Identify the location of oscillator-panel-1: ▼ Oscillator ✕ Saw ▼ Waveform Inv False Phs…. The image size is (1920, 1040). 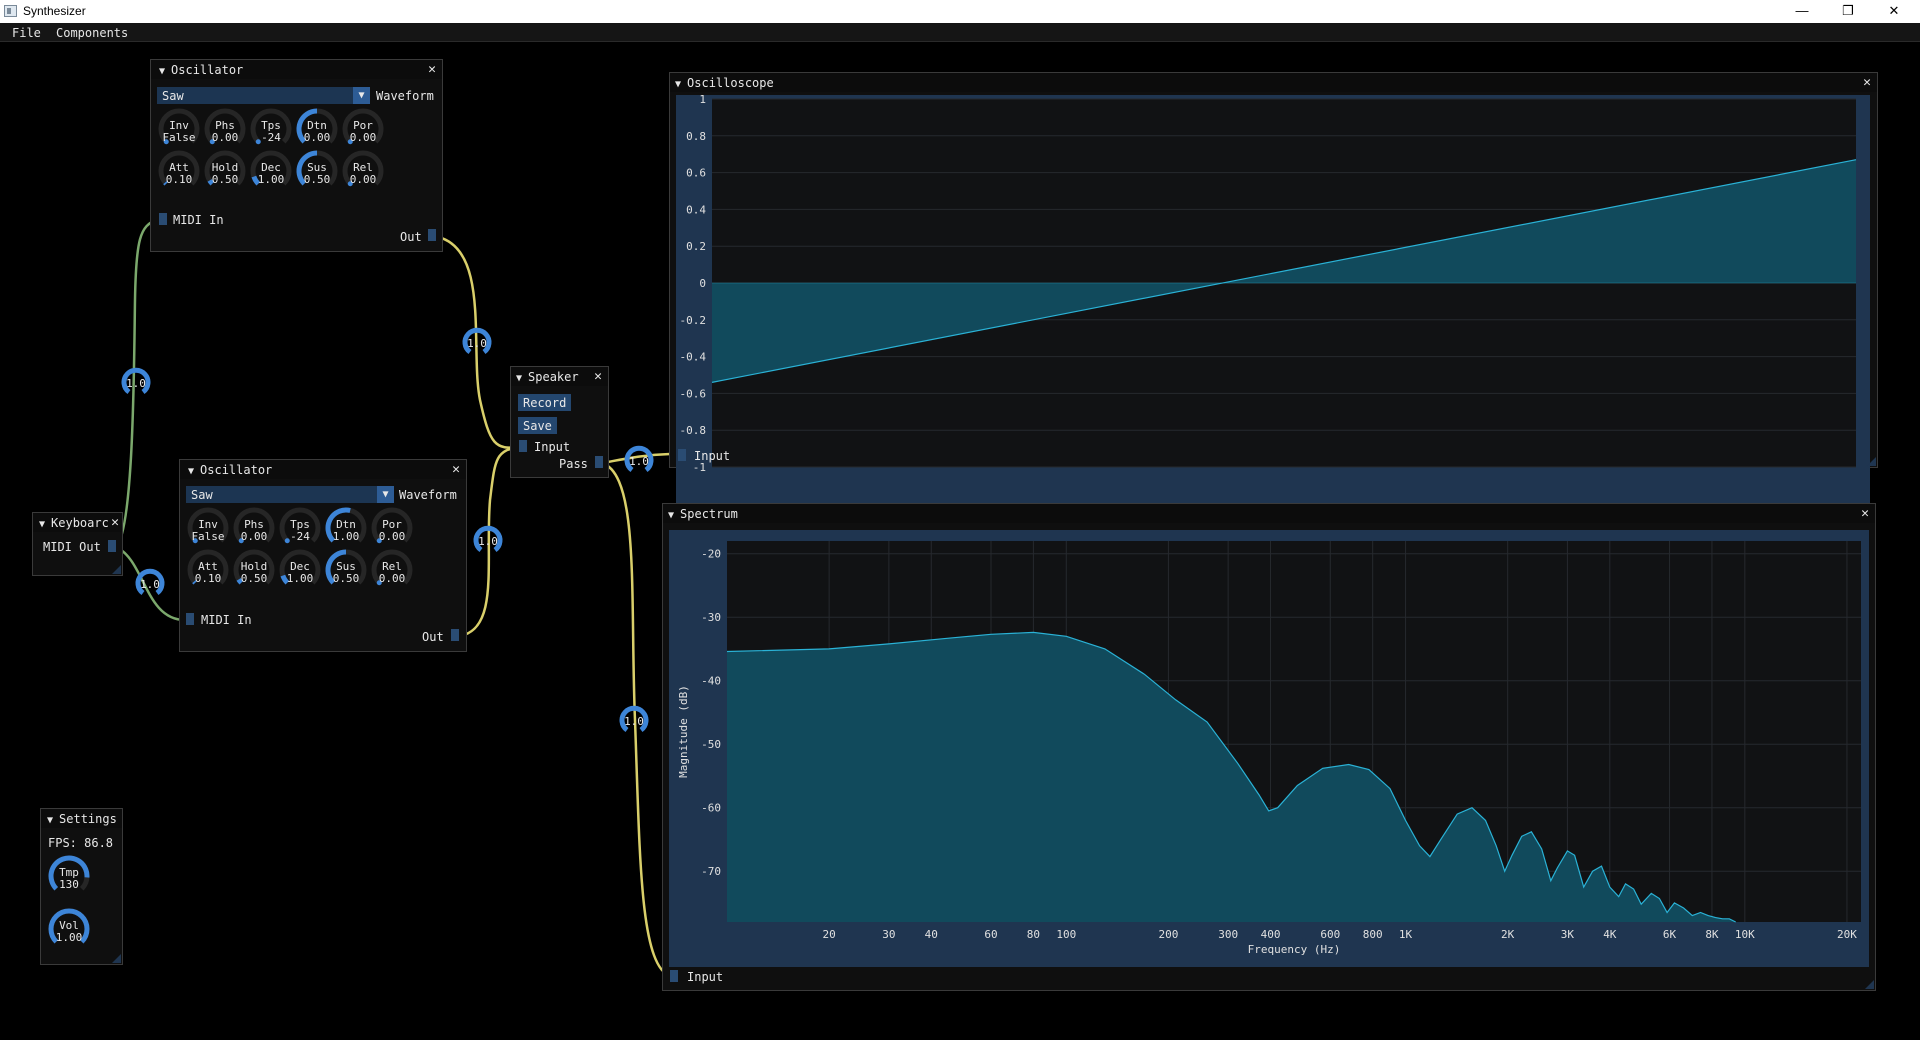
(296, 155).